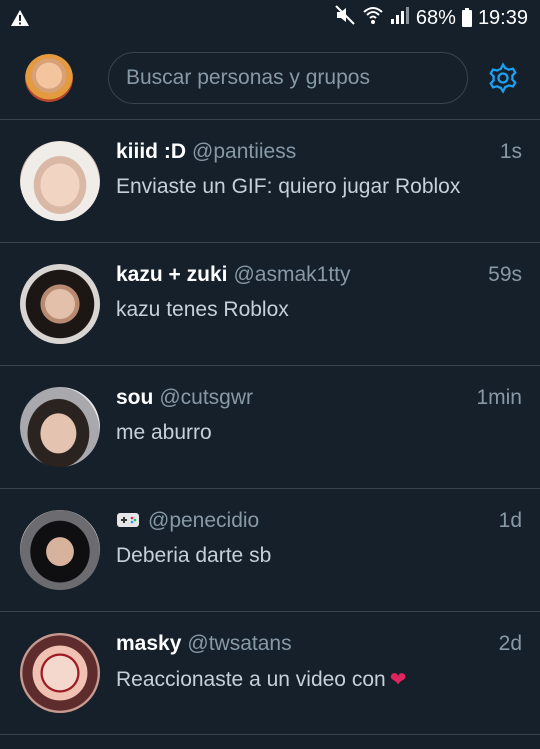 The height and width of the screenshot is (749, 540). I want to click on warning-icon, so click(20, 20).